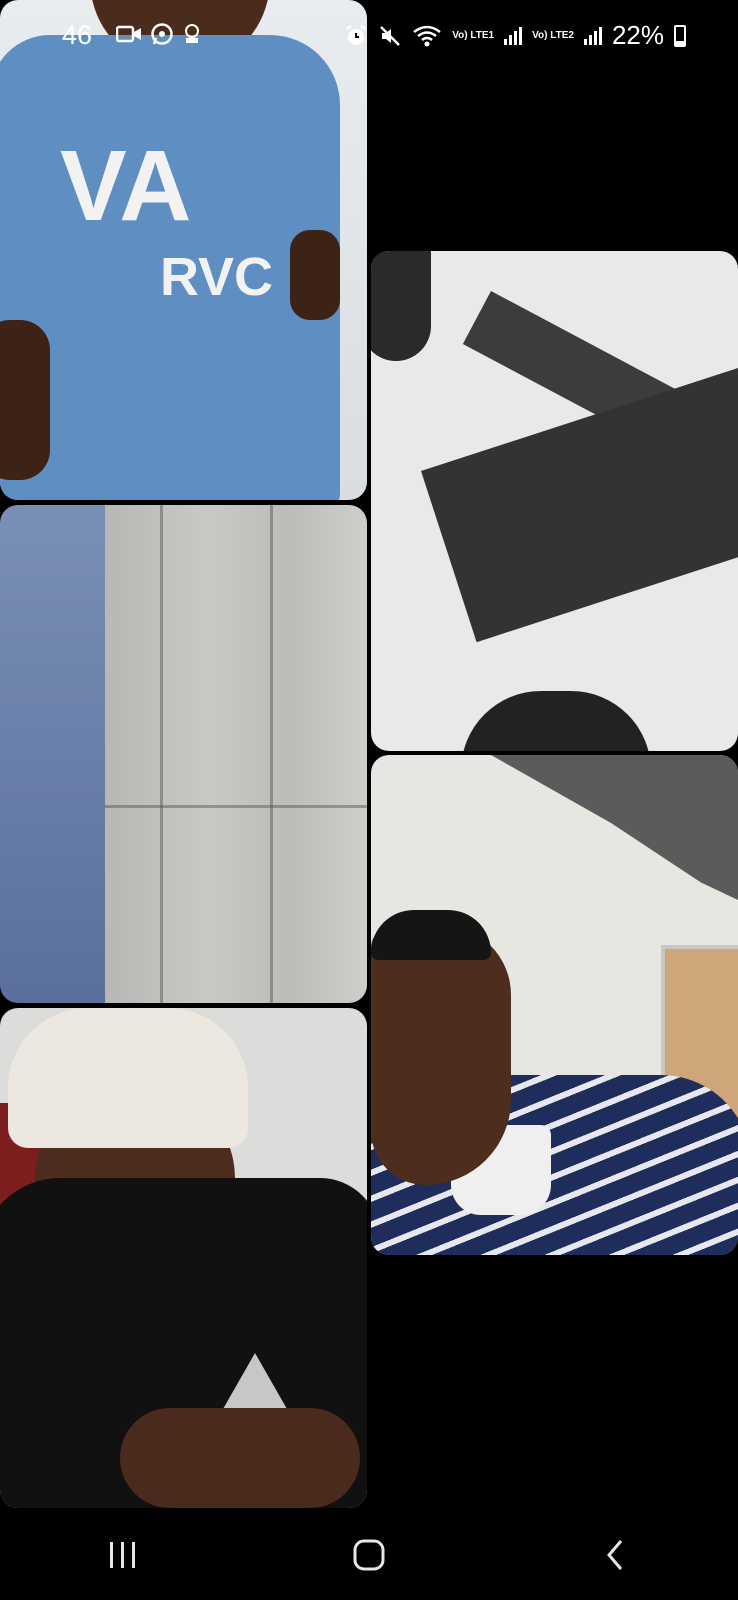 The width and height of the screenshot is (738, 1600). Describe the element at coordinates (680, 35) in the screenshot. I see `battery-icon` at that location.